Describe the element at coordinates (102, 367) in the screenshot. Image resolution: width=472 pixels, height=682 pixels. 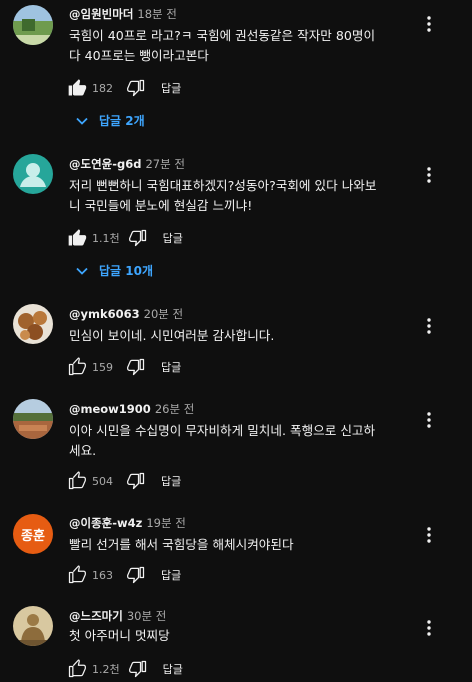
I see `like-count: 159` at that location.